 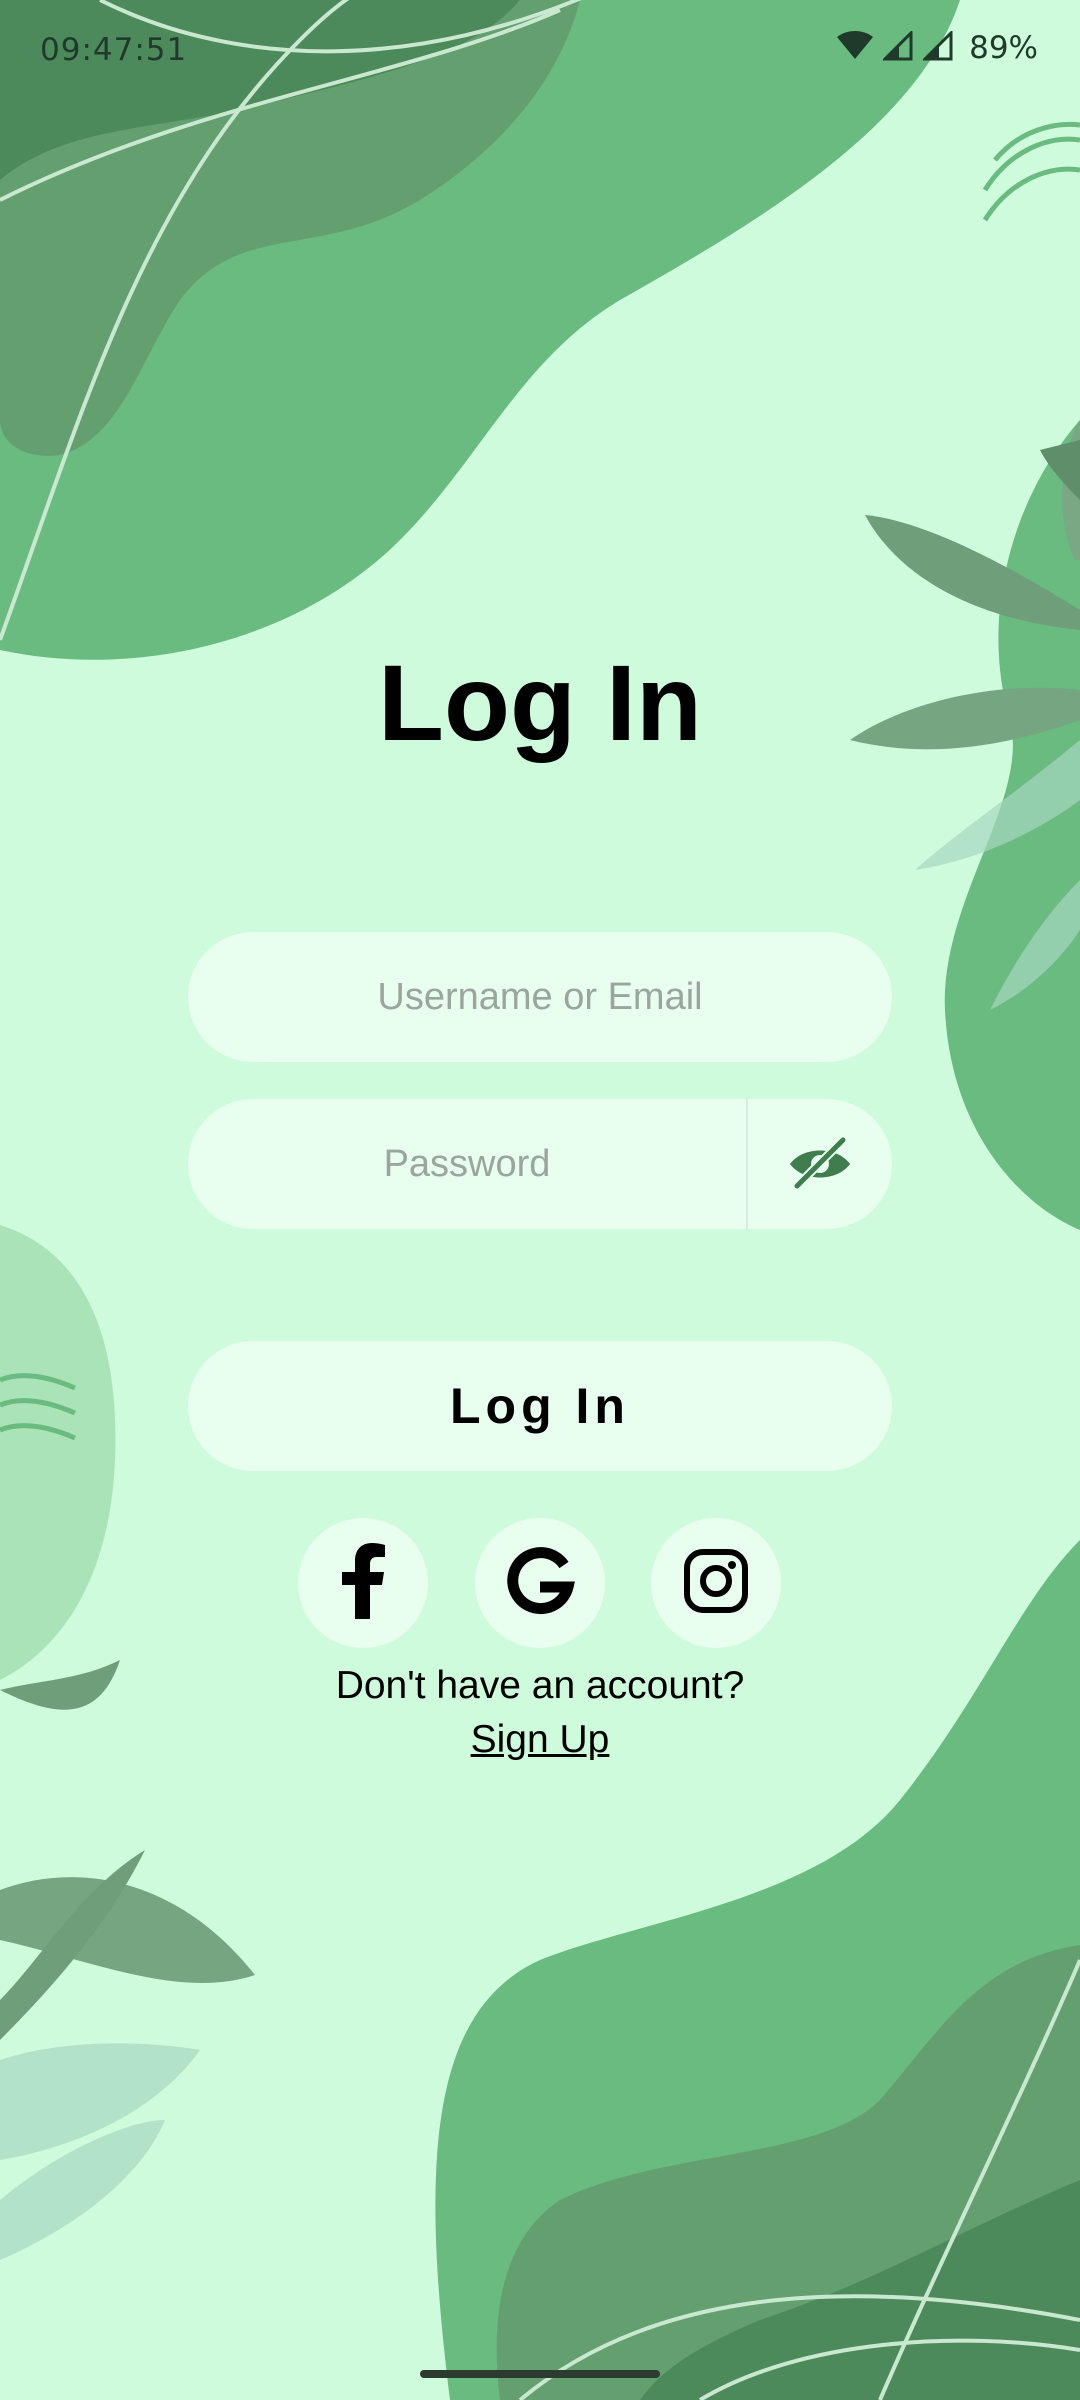 What do you see at coordinates (114, 50) in the screenshot?
I see `status-time: 09:47:51` at bounding box center [114, 50].